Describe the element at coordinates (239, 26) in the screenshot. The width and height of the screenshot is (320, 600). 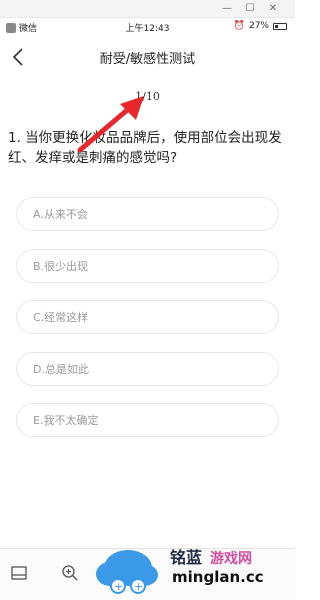
I see `alarm-icon: ⏰` at that location.